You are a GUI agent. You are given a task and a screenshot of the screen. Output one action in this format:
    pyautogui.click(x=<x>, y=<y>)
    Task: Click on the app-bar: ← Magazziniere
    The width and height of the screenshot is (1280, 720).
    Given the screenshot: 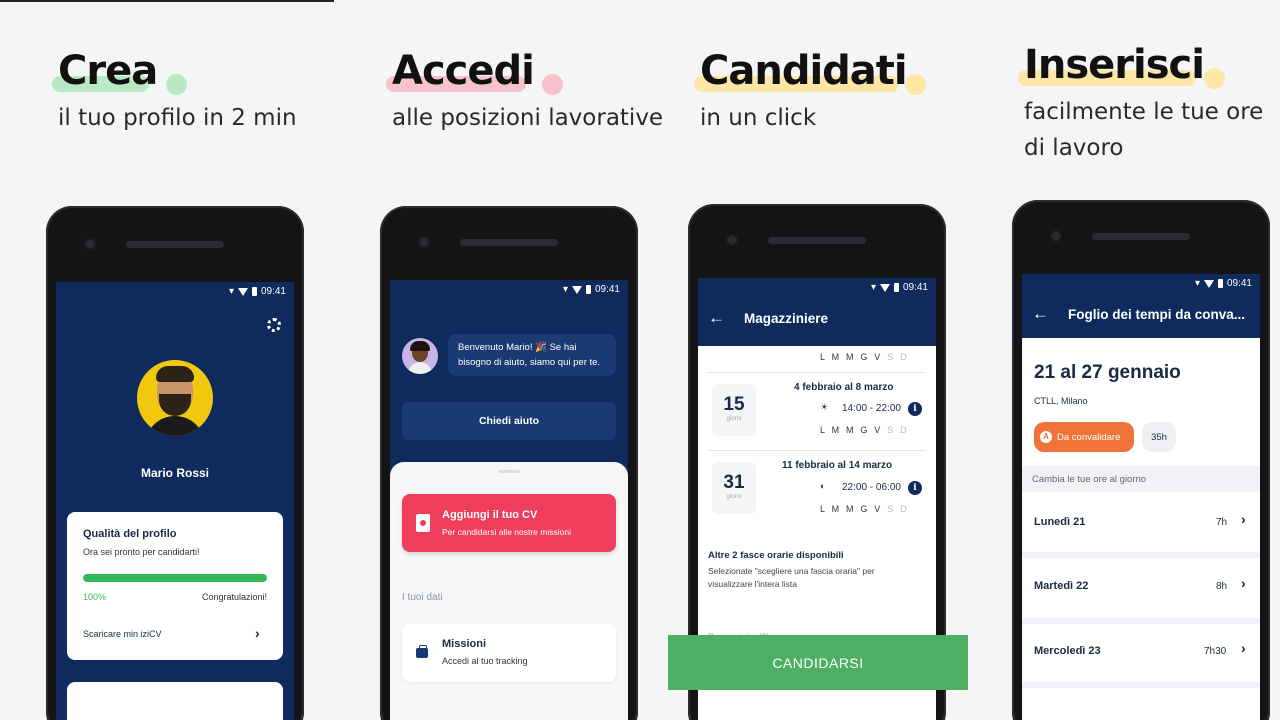 What is the action you would take?
    pyautogui.click(x=817, y=320)
    